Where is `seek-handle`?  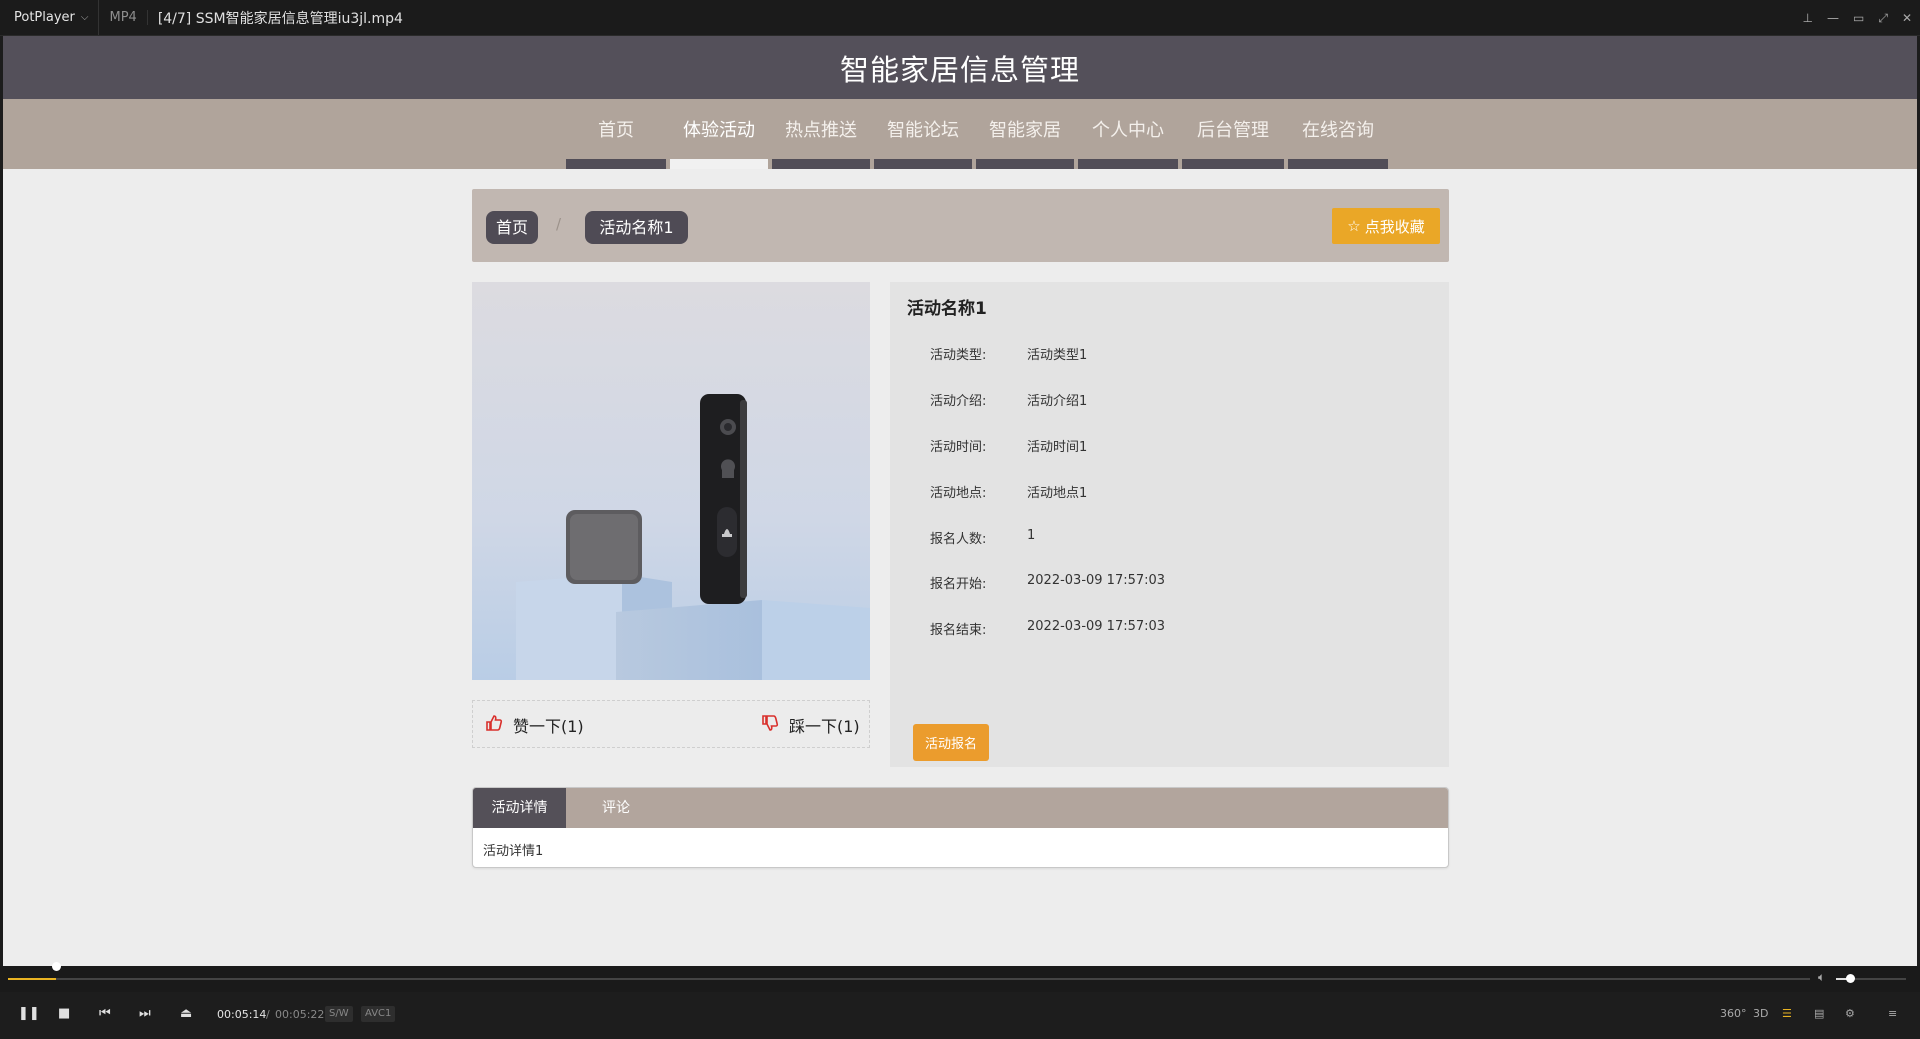 seek-handle is located at coordinates (57, 966).